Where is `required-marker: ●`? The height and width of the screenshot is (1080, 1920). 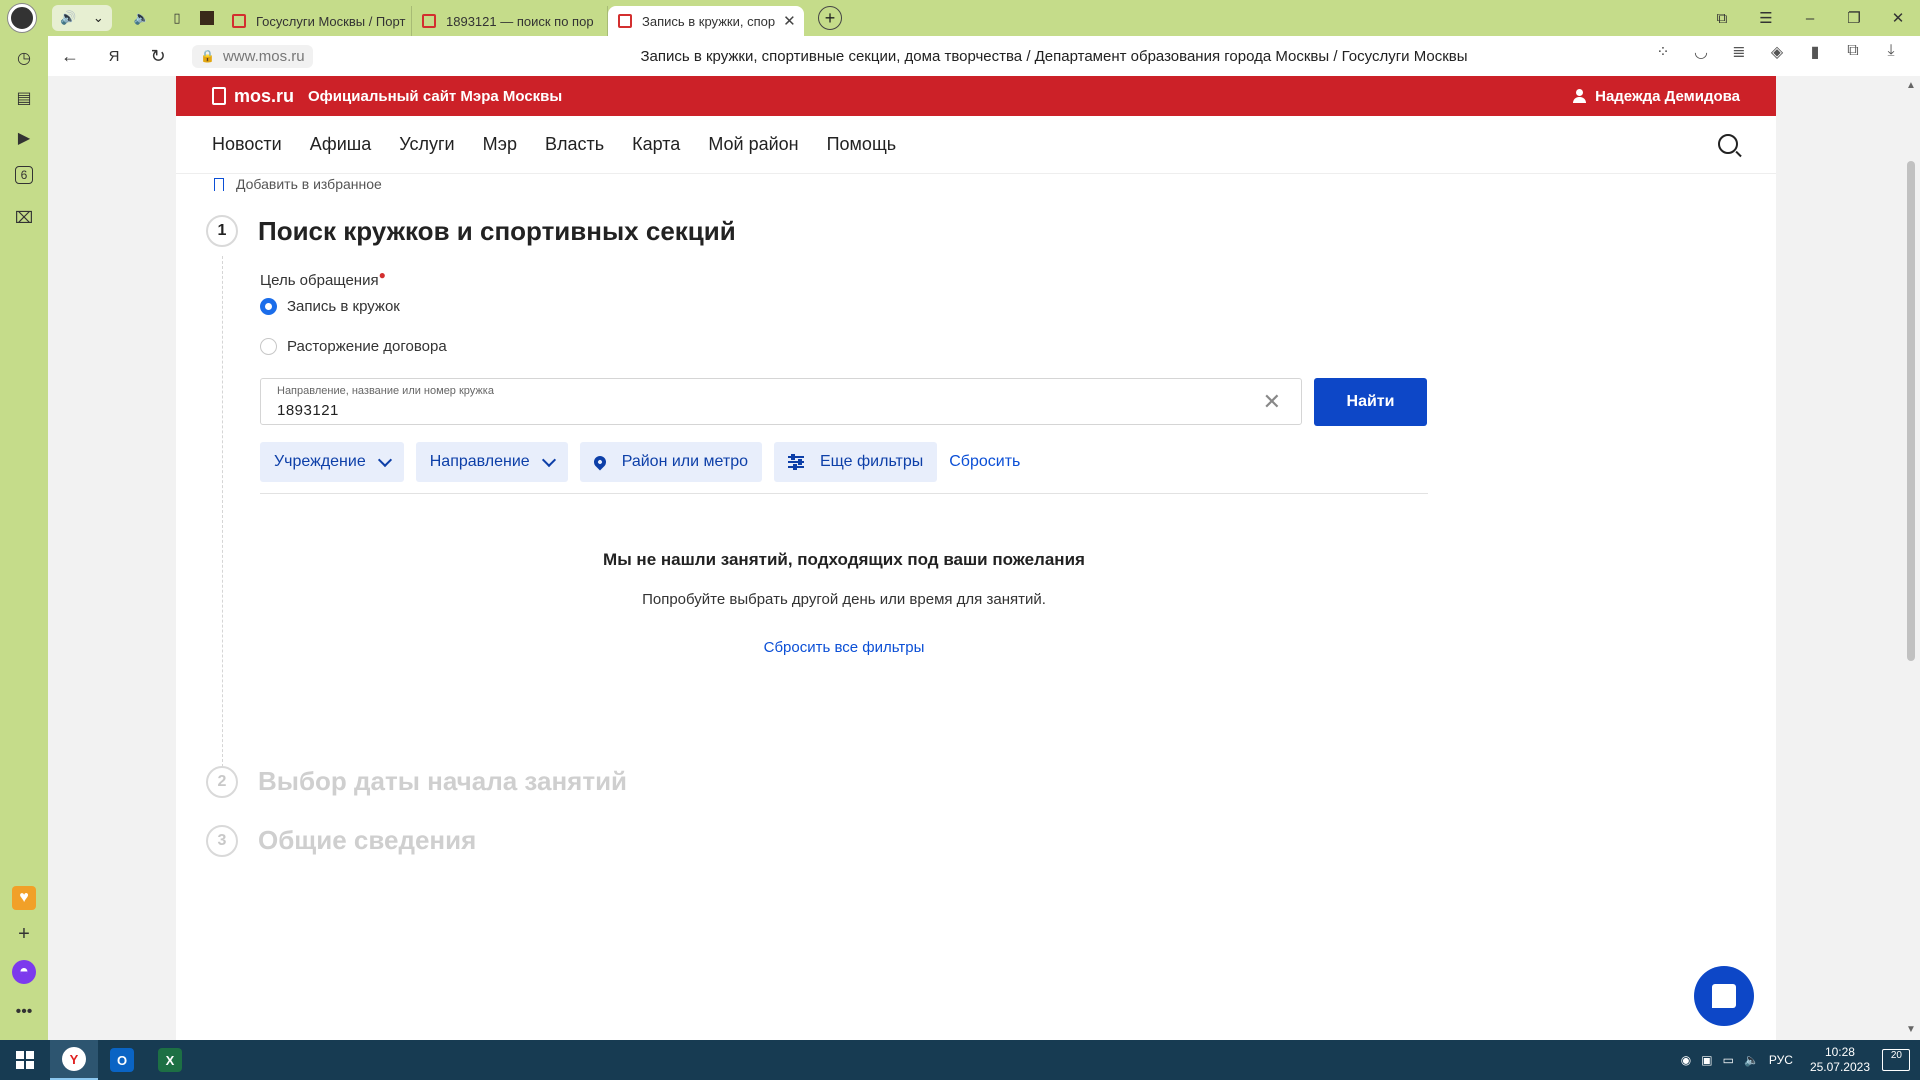 required-marker: ● is located at coordinates (382, 275).